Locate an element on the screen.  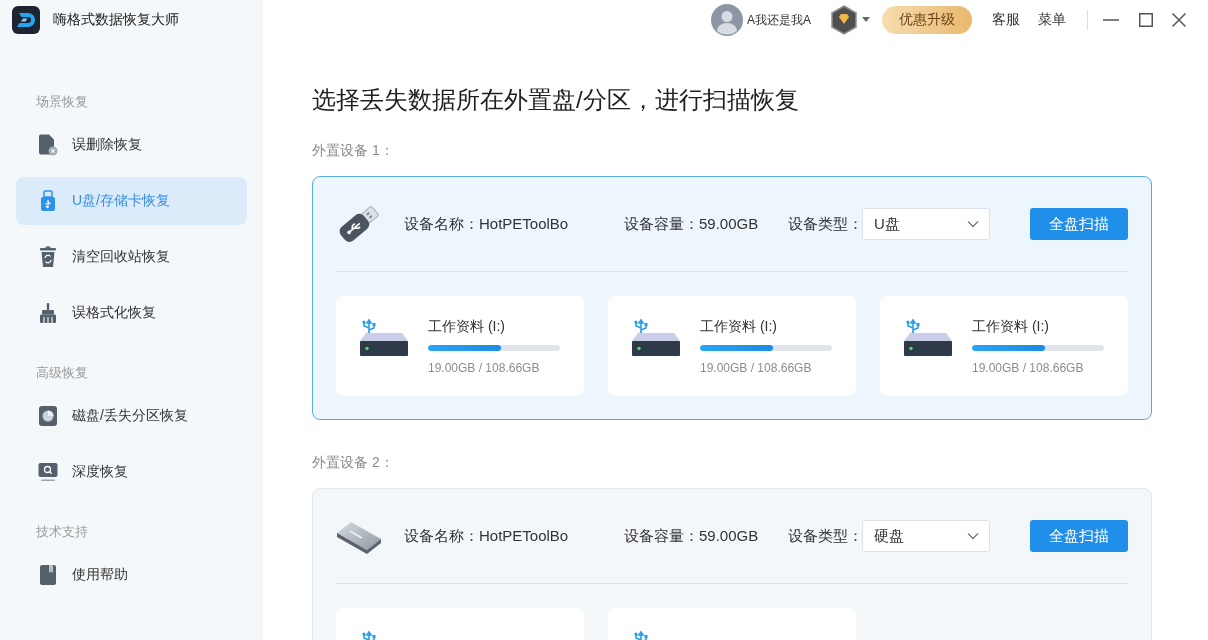
avatar-icon is located at coordinates (727, 20).